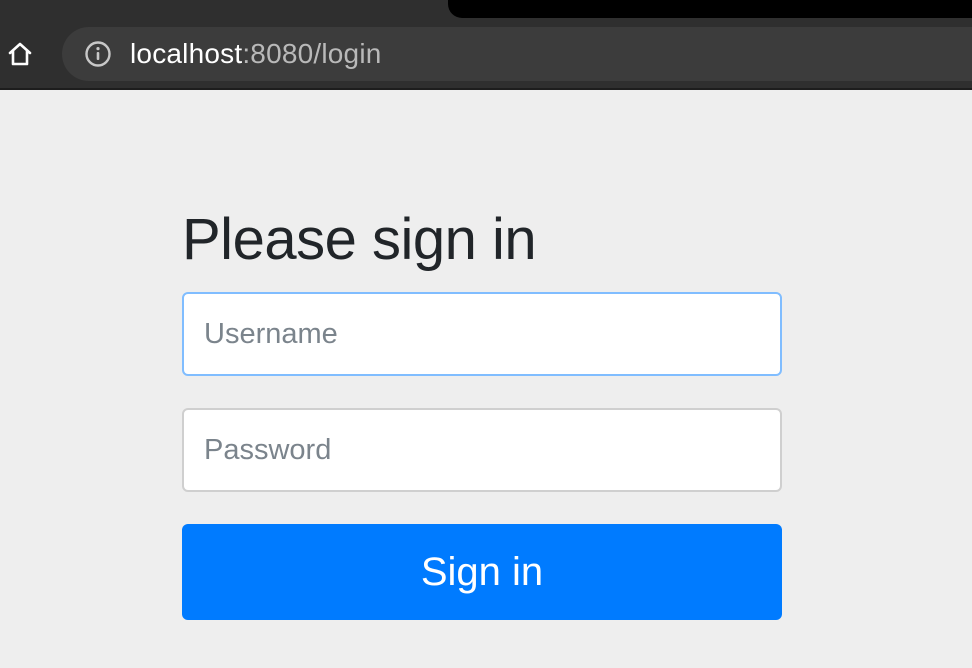 The height and width of the screenshot is (668, 972). I want to click on password-input, so click(482, 450).